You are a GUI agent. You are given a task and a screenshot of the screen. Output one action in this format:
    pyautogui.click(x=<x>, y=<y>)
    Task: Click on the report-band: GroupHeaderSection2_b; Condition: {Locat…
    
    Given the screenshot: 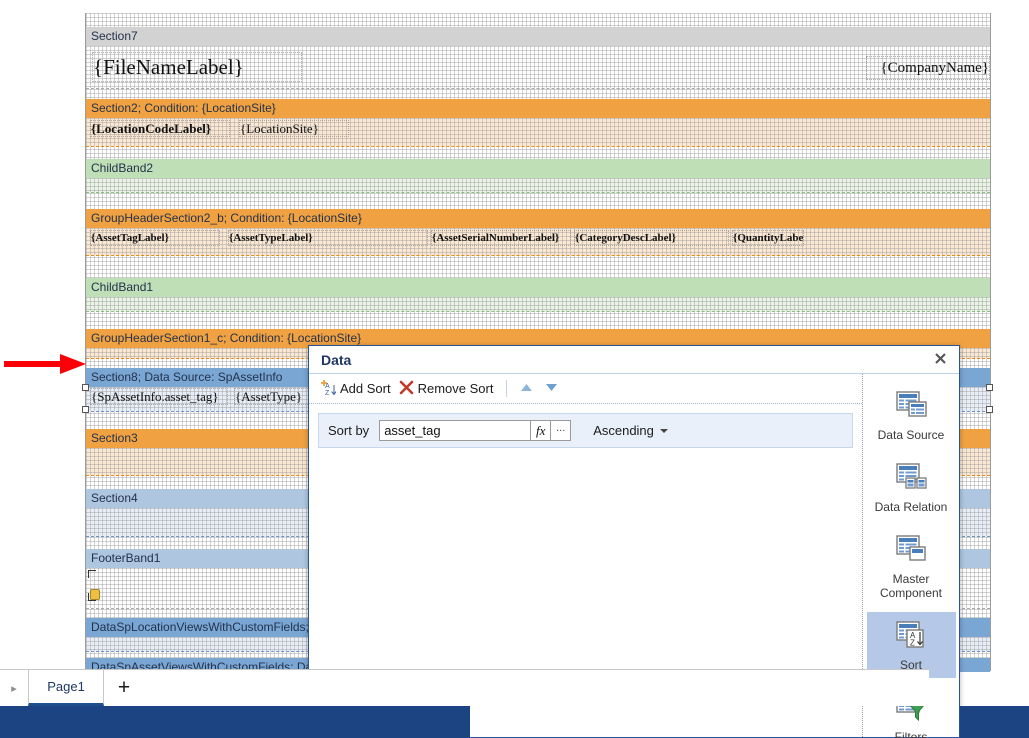 What is the action you would take?
    pyautogui.click(x=538, y=232)
    